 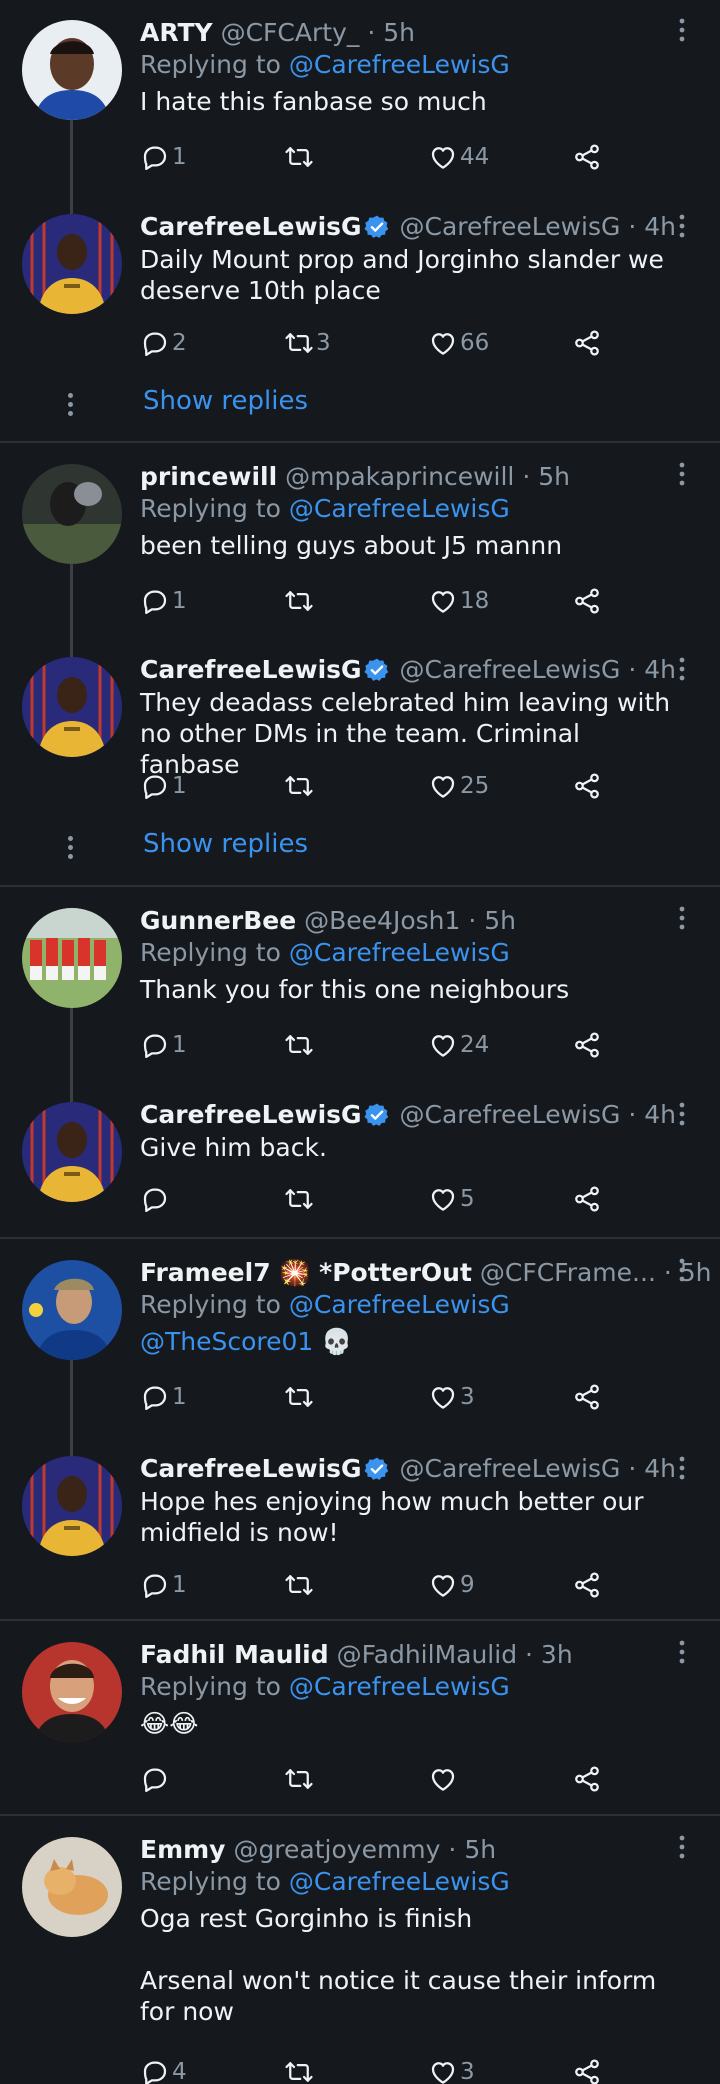 What do you see at coordinates (277, 33) in the screenshot?
I see `tweet-header: ARTY @CFCArty_ · 5h` at bounding box center [277, 33].